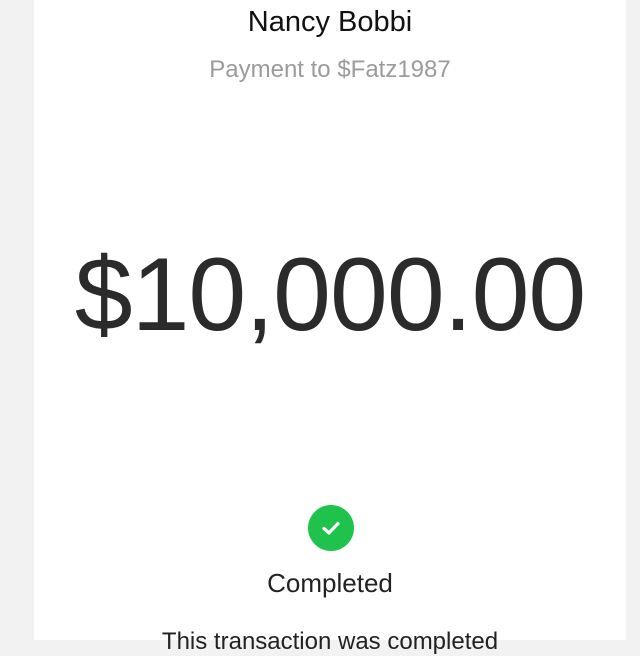 The height and width of the screenshot is (656, 640). I want to click on check-icon, so click(331, 528).